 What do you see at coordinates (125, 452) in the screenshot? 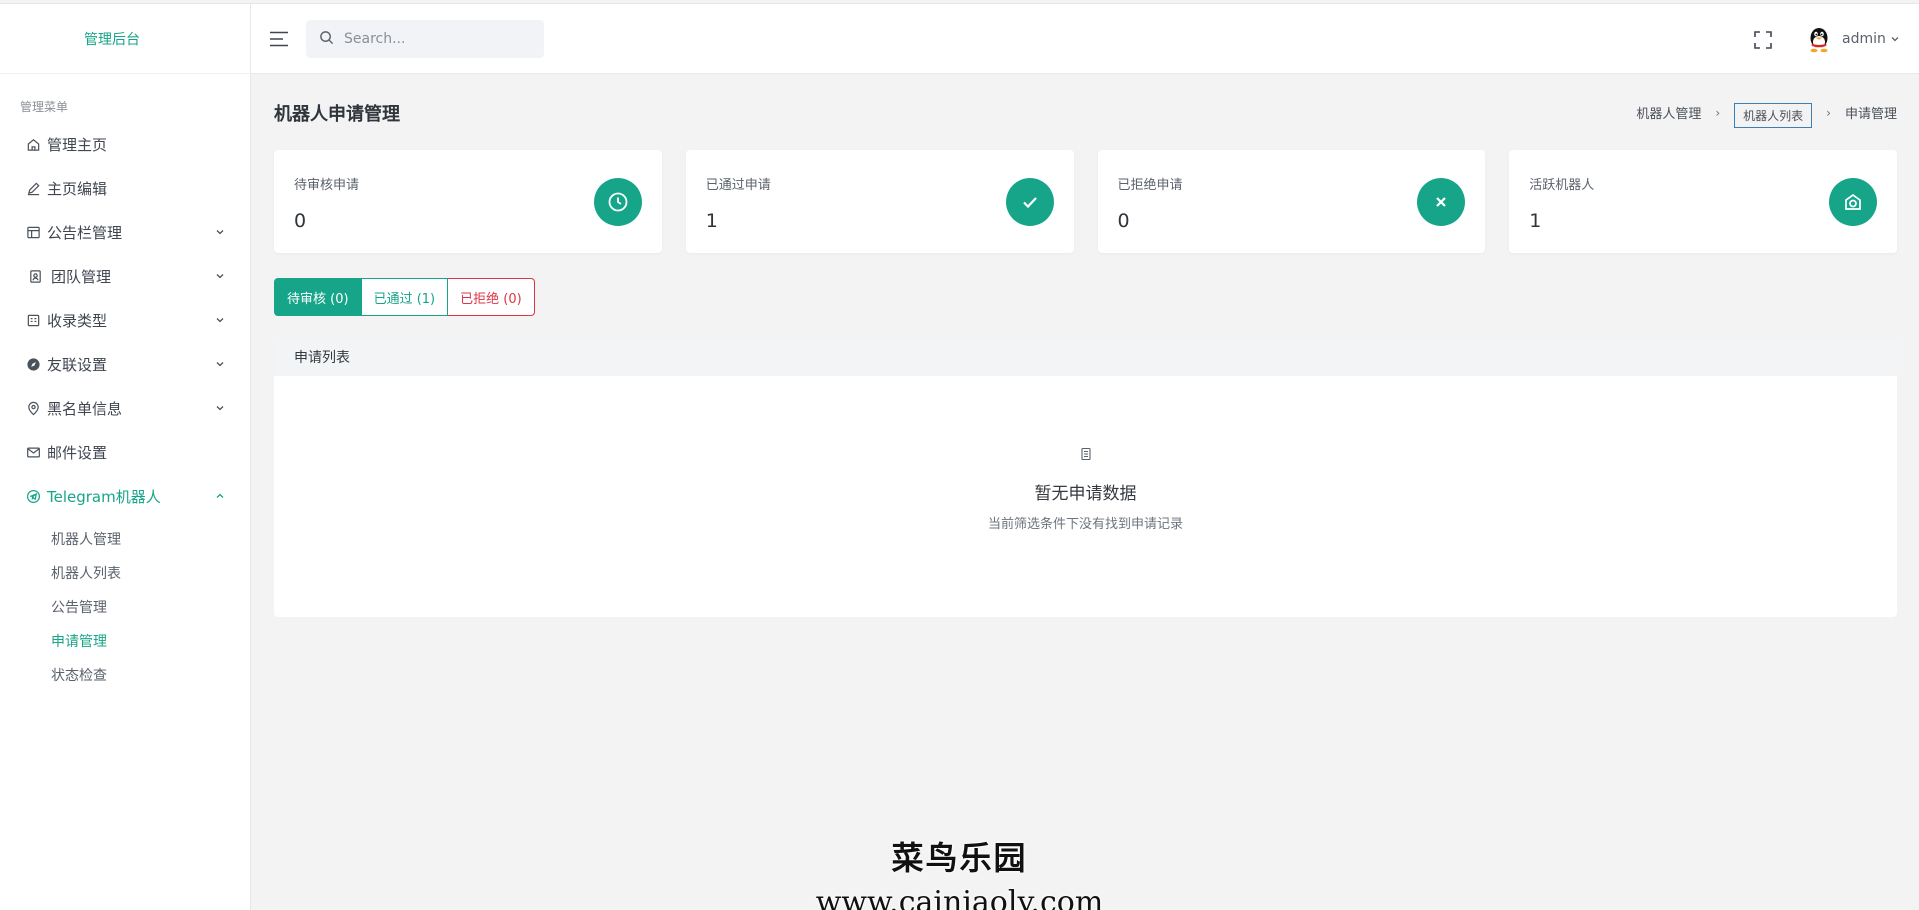
I see `sidebar-item-mail: 邮件设置` at bounding box center [125, 452].